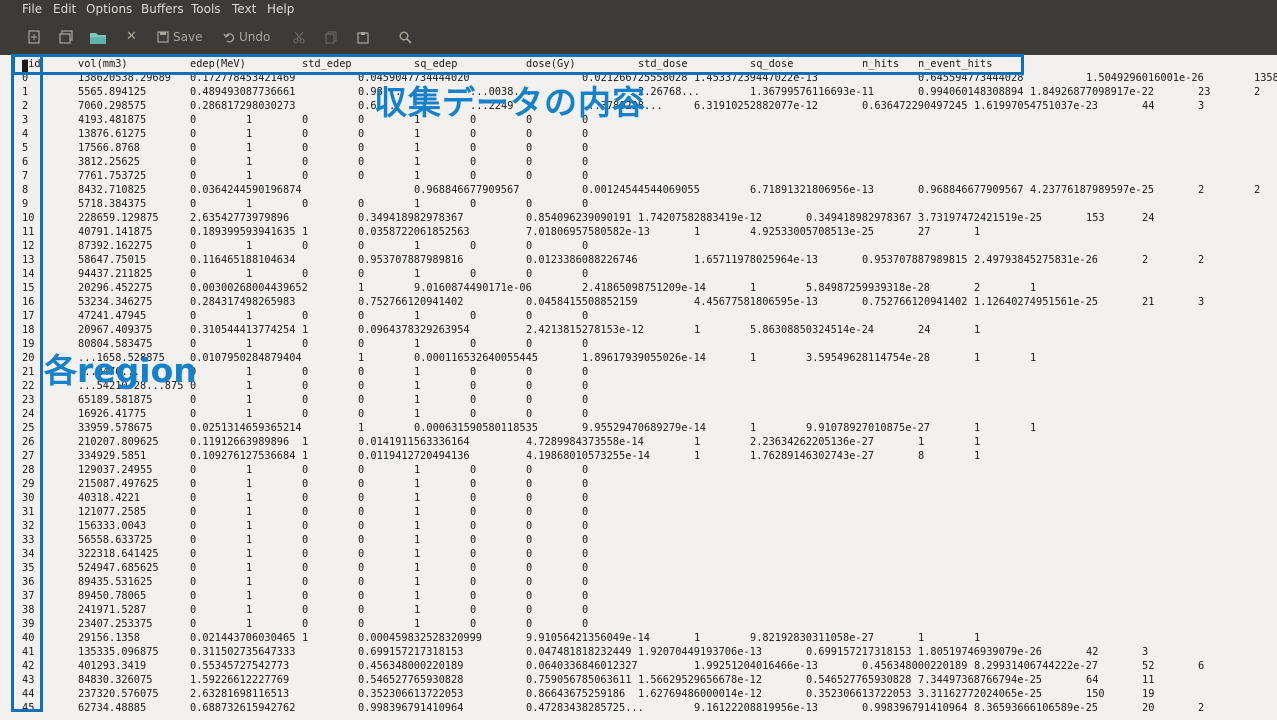 The height and width of the screenshot is (720, 1277). Describe the element at coordinates (411, 260) in the screenshot. I see `table-cell: 0.953707887989816` at that location.